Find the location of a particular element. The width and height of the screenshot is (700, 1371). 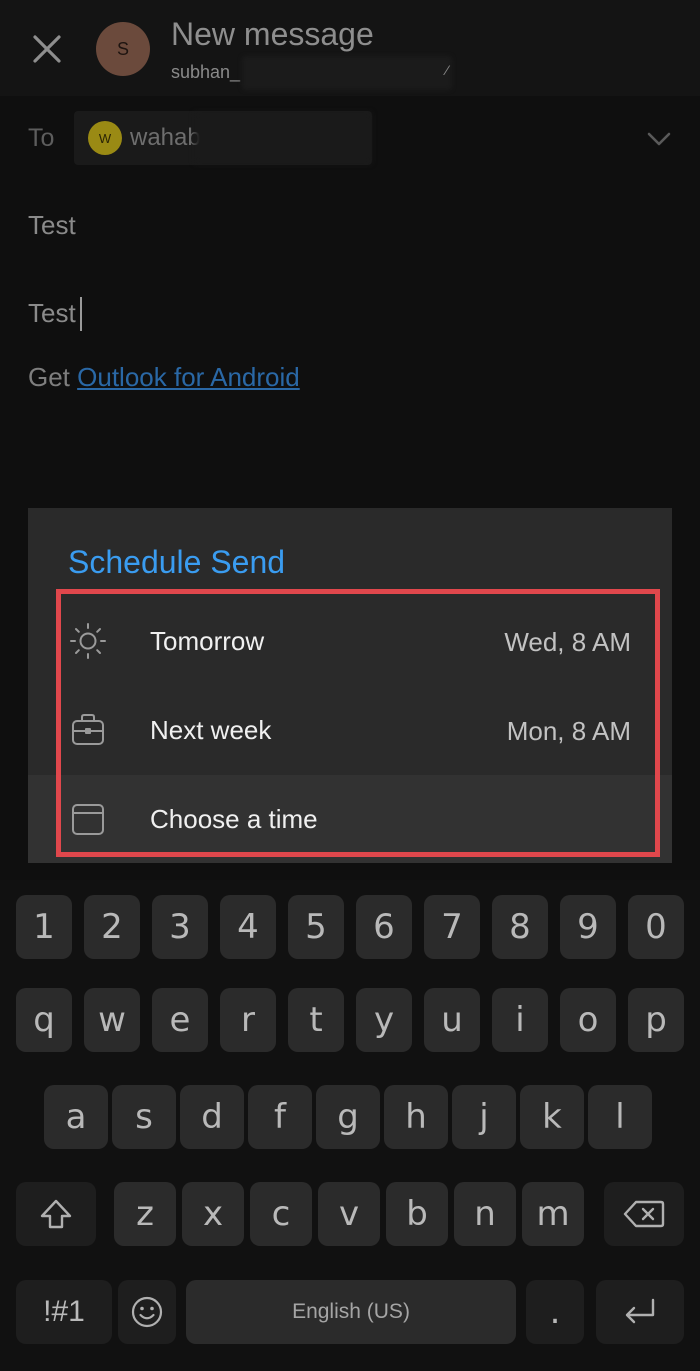

account-dropdown-icon: ⁄ is located at coordinates (447, 70).